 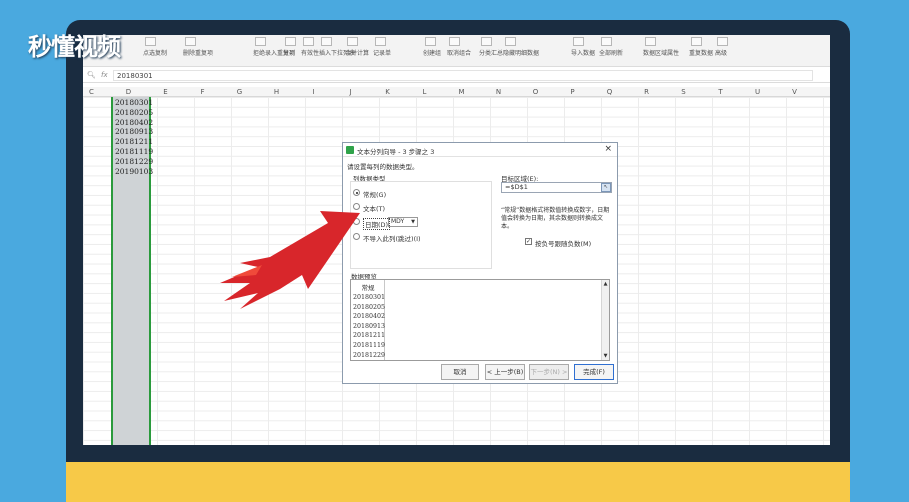 I want to click on preview-scrollbar: ▲ ▼, so click(x=605, y=320).